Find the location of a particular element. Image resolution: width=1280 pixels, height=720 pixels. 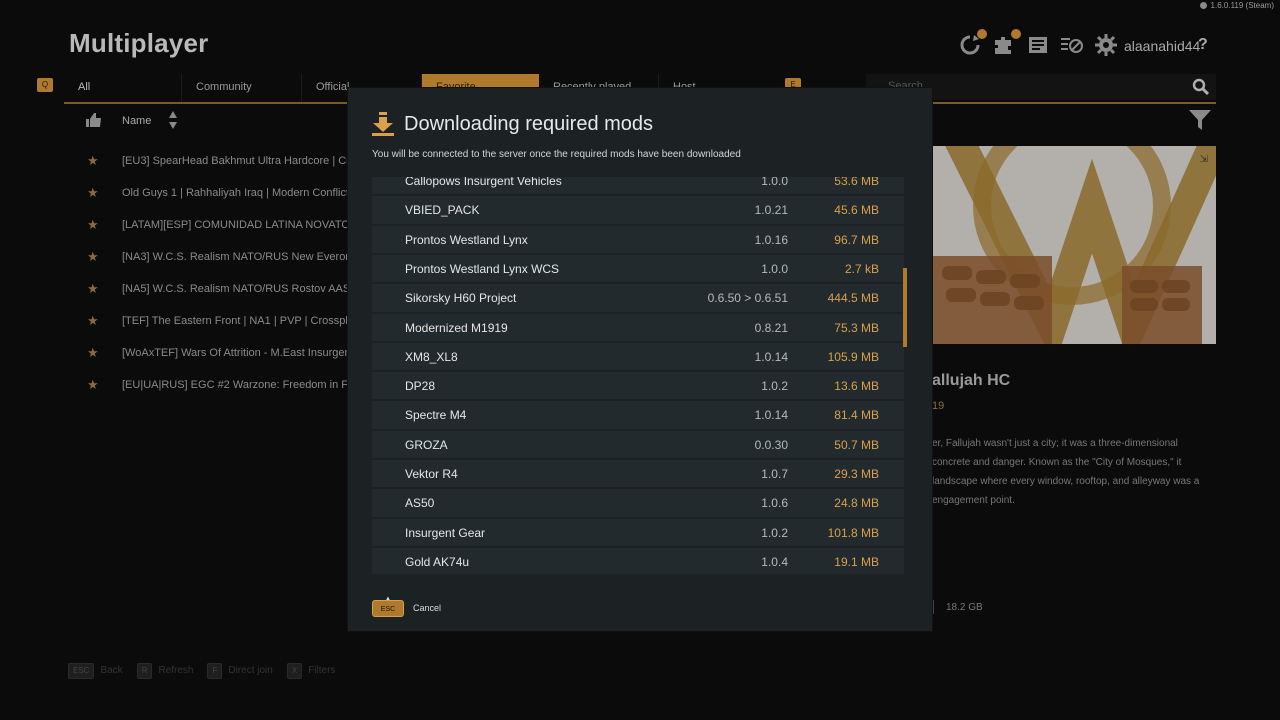

mod-version: 1.0.2 is located at coordinates (774, 386).